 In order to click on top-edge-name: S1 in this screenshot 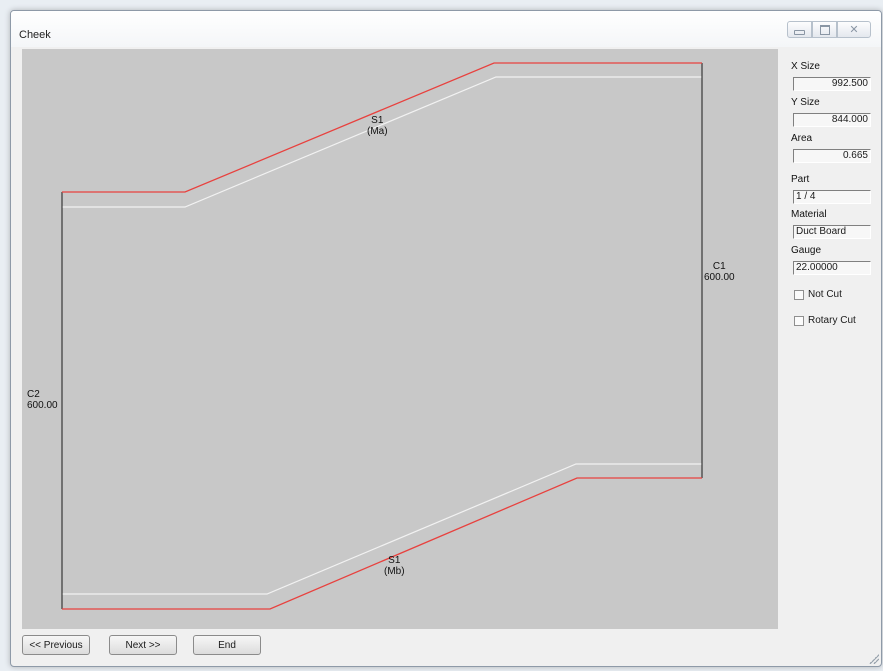, I will do `click(377, 120)`.